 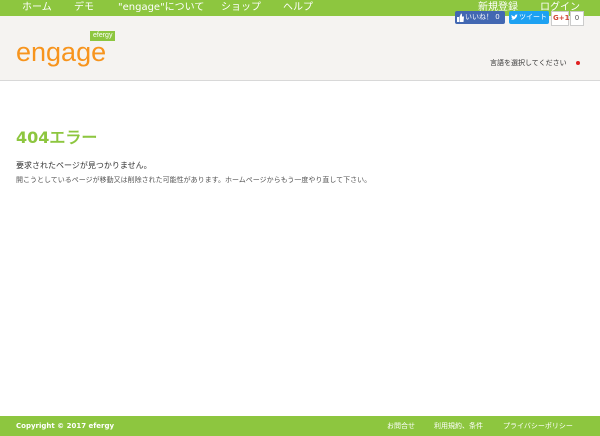 I want to click on google-plus-button: G+1, so click(x=560, y=18).